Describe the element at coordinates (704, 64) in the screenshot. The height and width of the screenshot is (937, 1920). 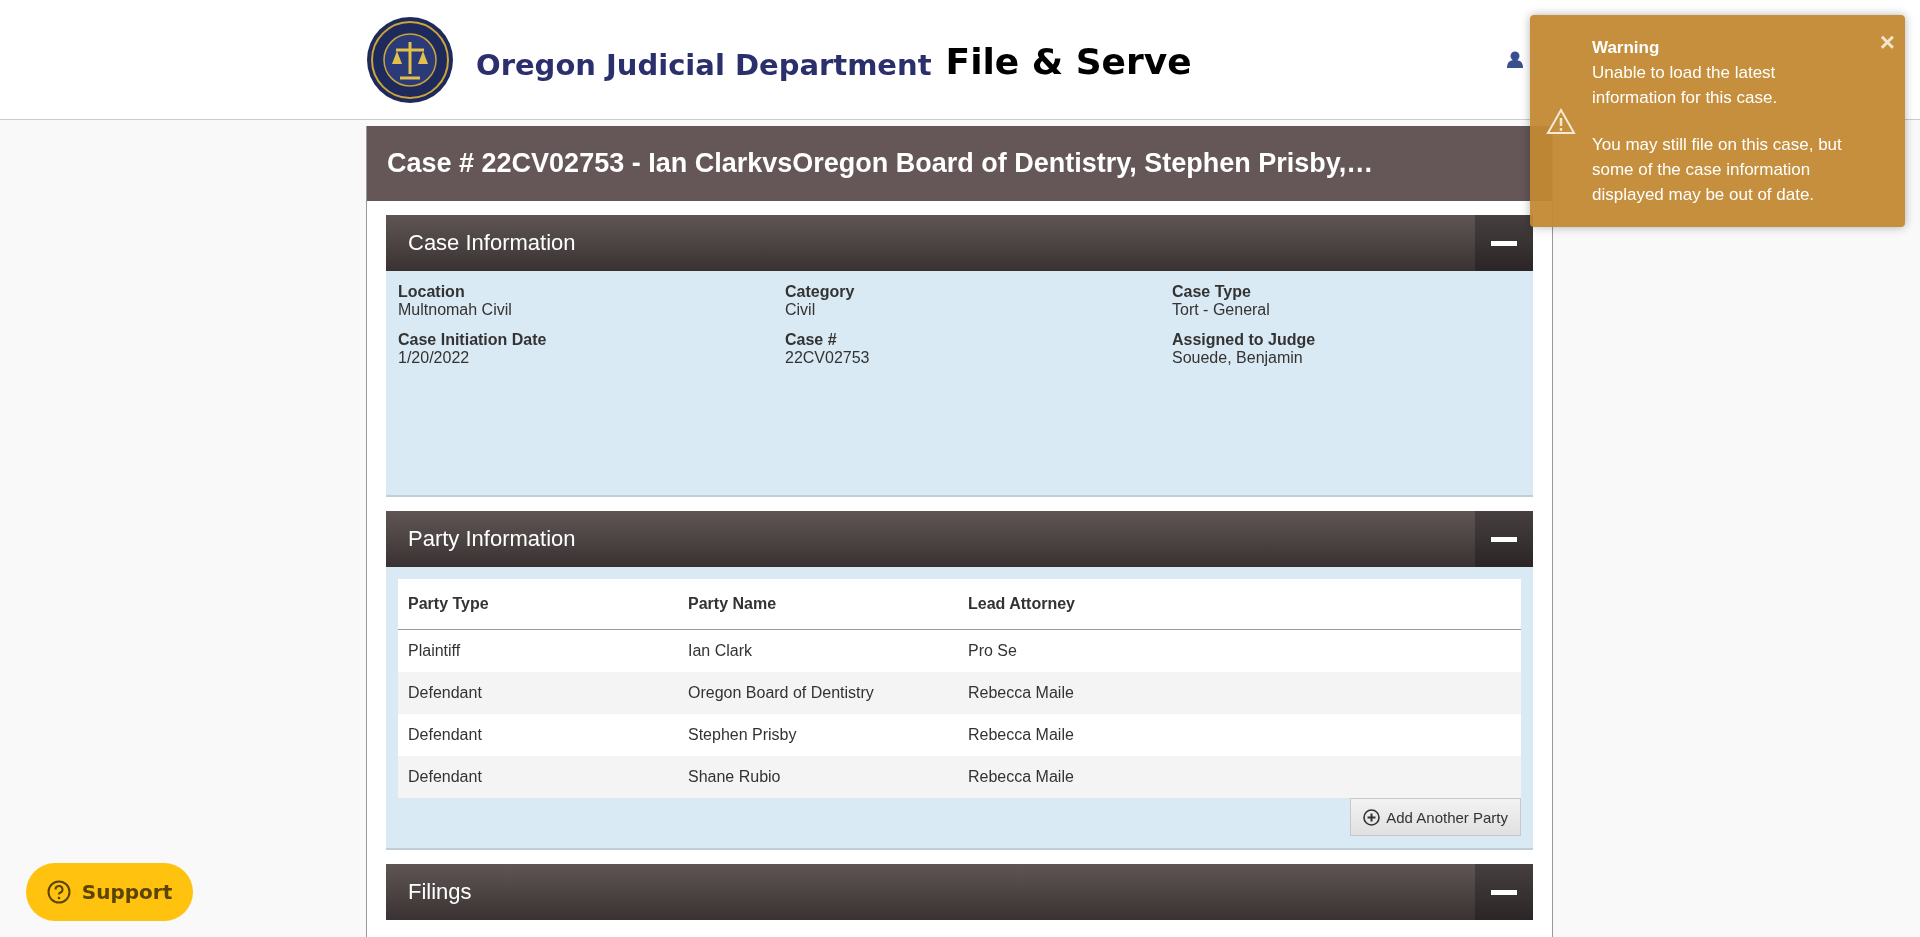
I see `brand-title: Oregon Judicial Department` at that location.